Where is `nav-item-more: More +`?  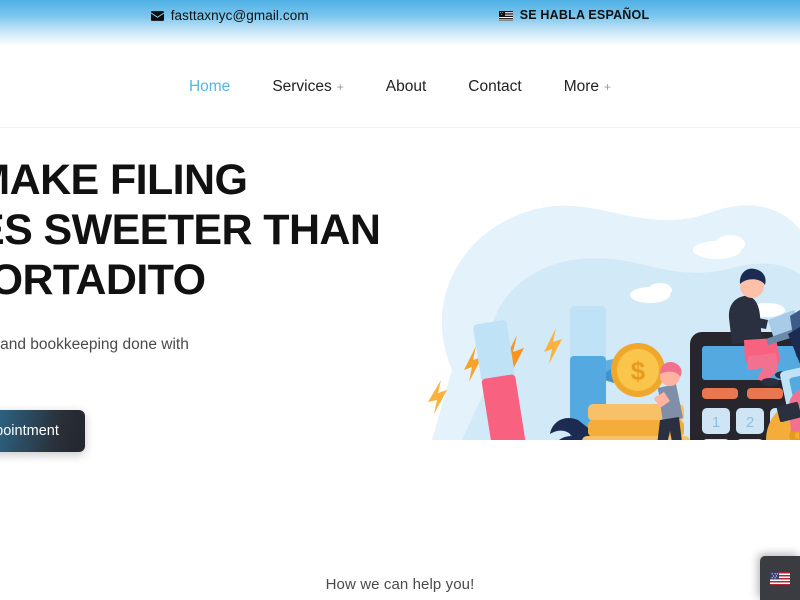 nav-item-more: More + is located at coordinates (587, 87).